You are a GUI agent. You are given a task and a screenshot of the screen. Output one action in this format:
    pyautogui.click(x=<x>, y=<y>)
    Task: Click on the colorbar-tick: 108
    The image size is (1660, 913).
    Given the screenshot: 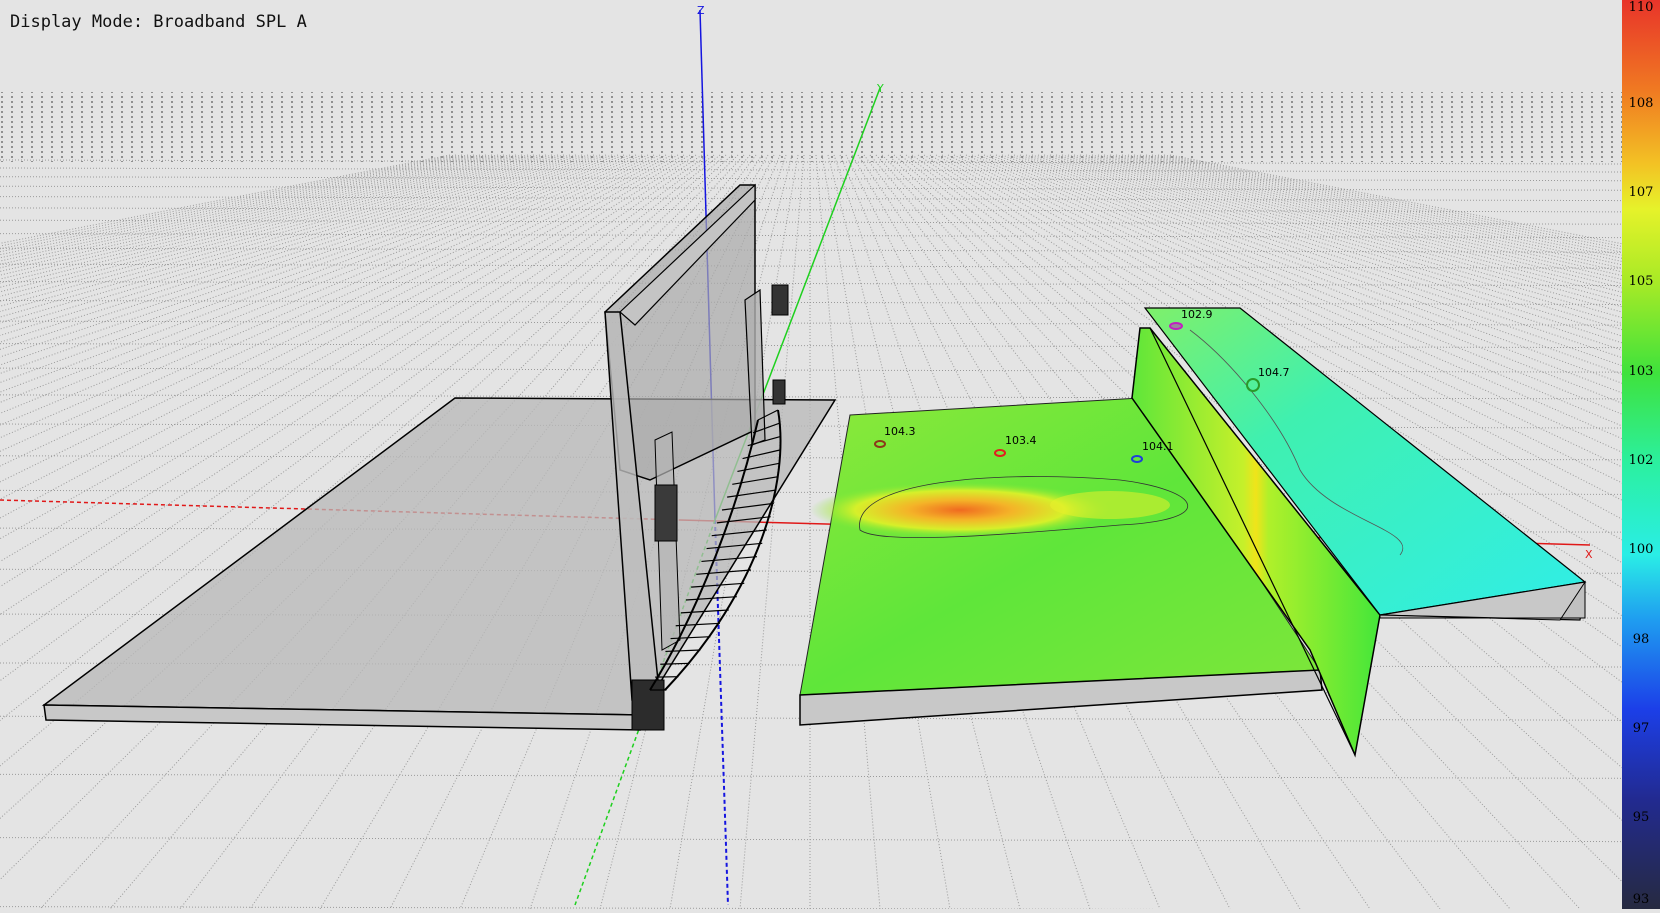 What is the action you would take?
    pyautogui.click(x=1641, y=103)
    